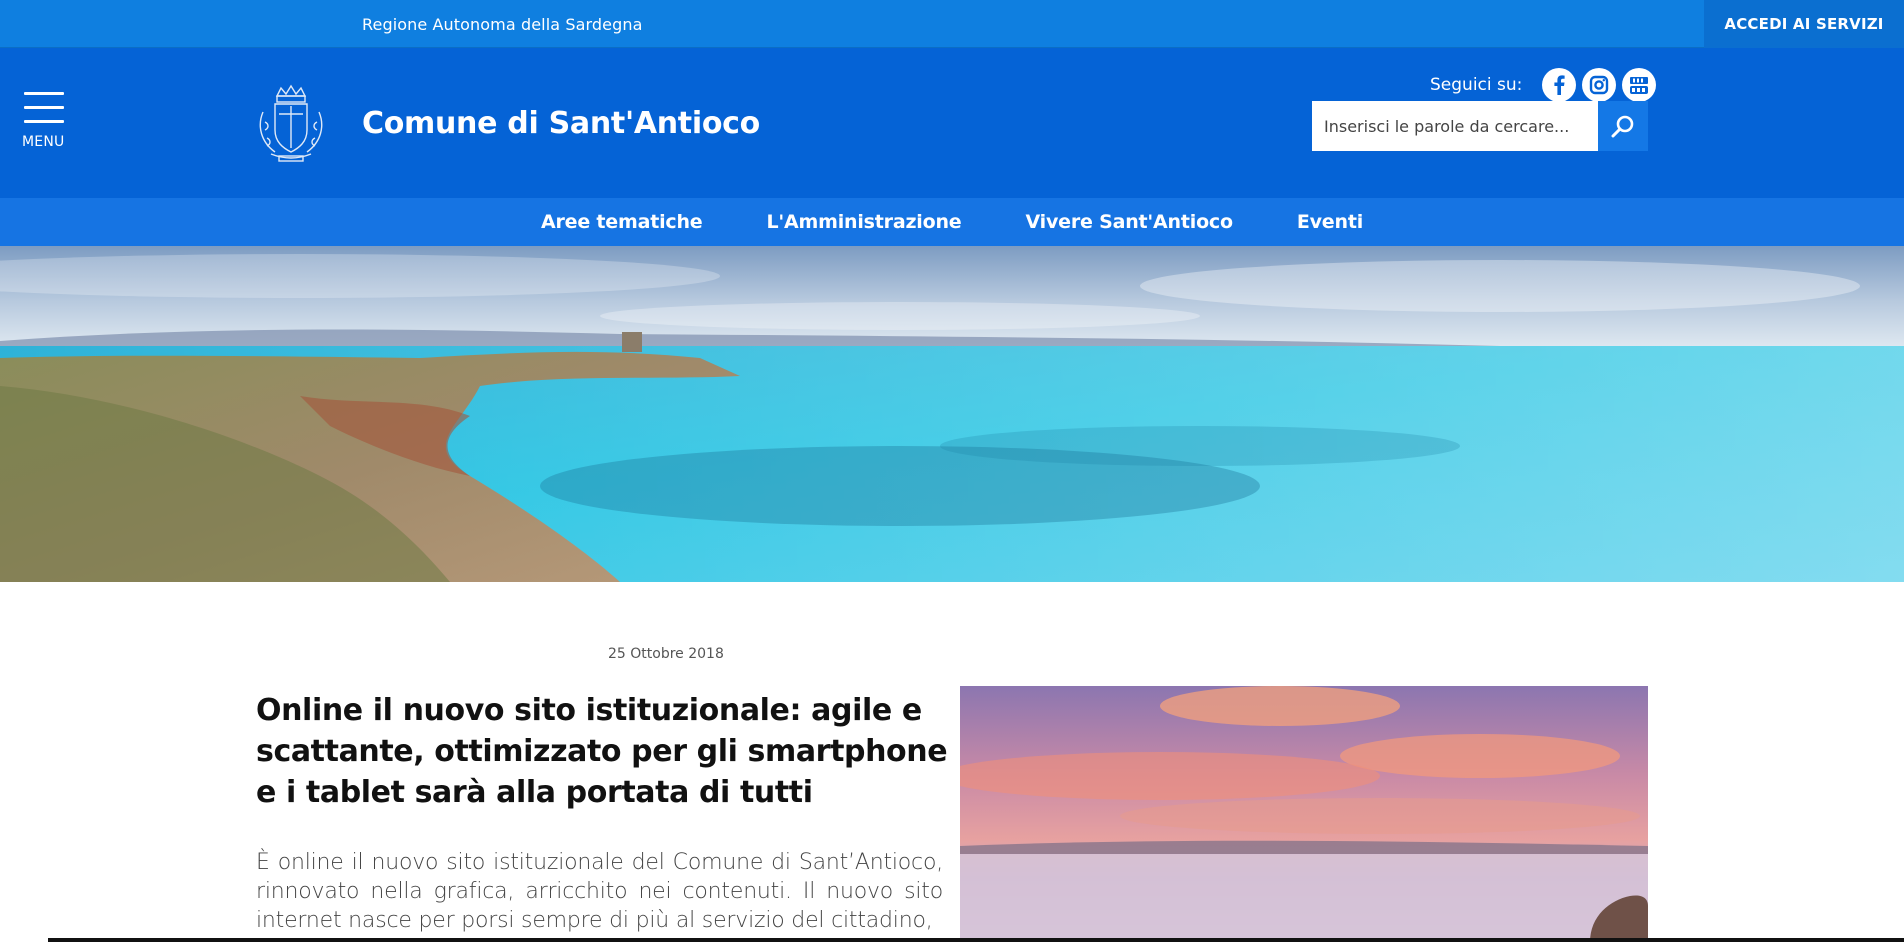 This screenshot has width=1904, height=942. Describe the element at coordinates (622, 222) in the screenshot. I see `nav-item-aree-tematiche: Aree tematiche` at that location.